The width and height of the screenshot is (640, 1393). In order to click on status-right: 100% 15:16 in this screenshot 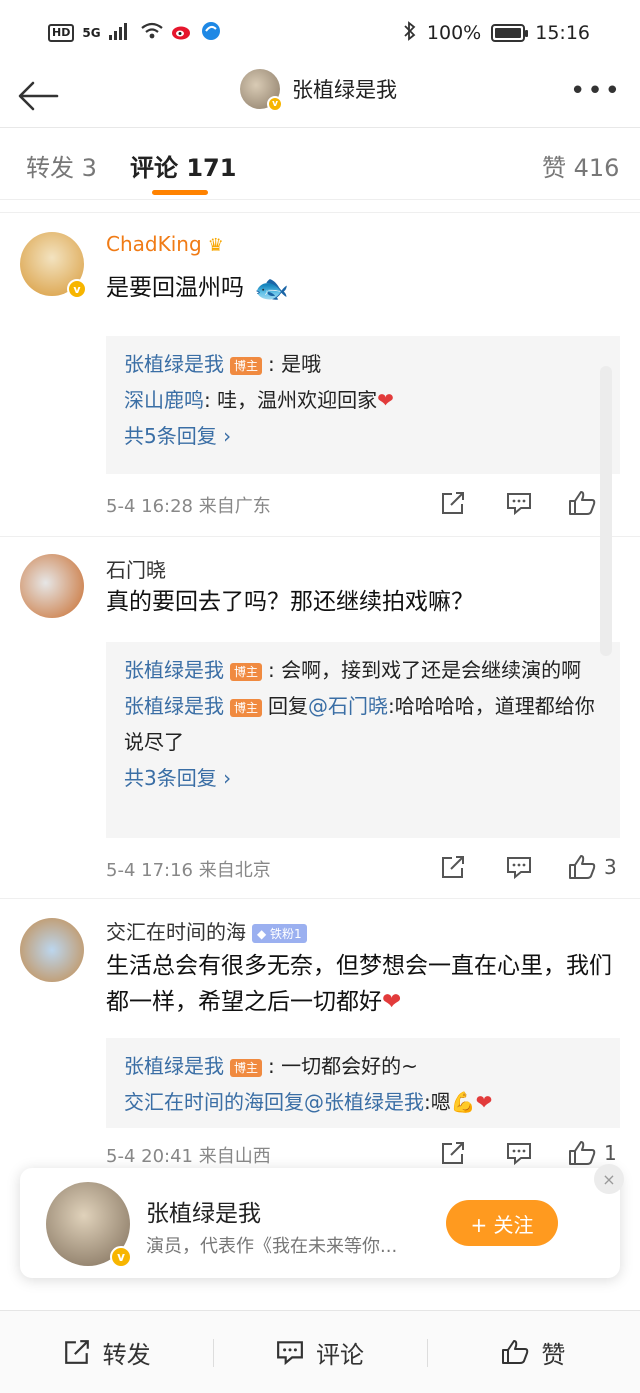, I will do `click(496, 33)`.